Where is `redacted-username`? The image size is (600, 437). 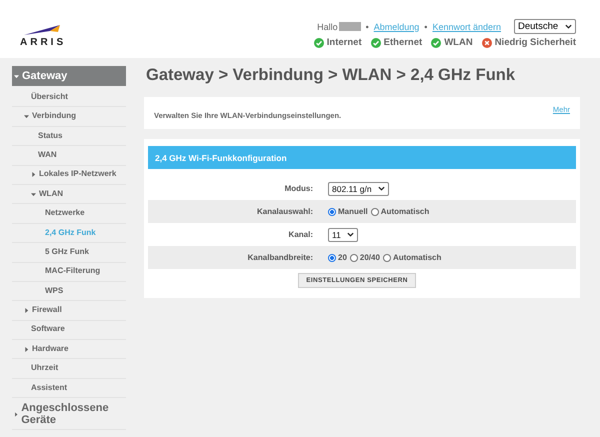 redacted-username is located at coordinates (349, 26).